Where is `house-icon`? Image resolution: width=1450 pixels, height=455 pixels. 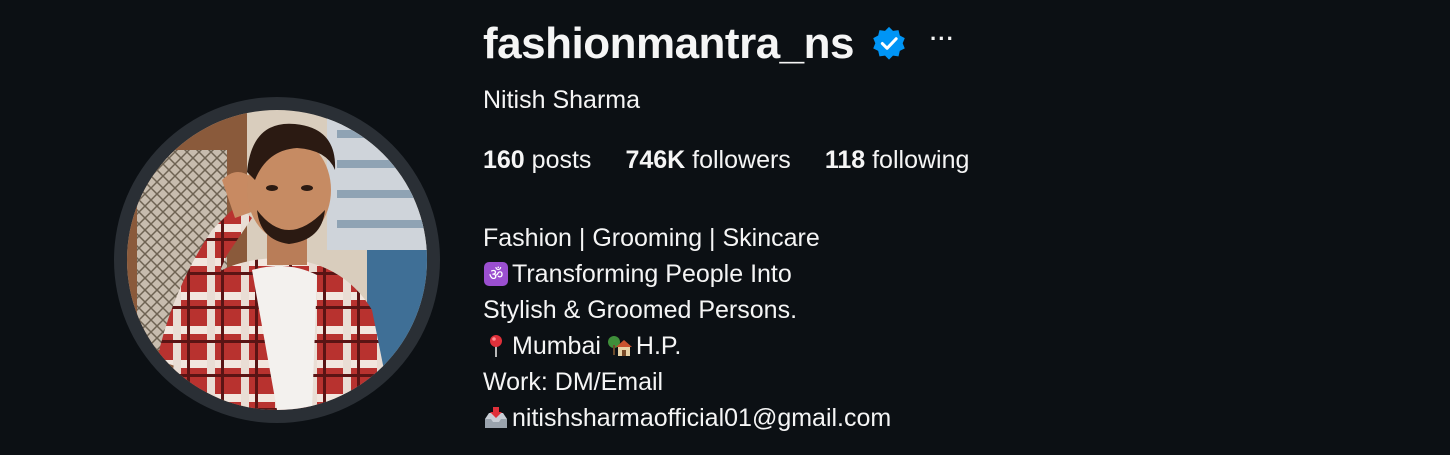
house-icon is located at coordinates (620, 346).